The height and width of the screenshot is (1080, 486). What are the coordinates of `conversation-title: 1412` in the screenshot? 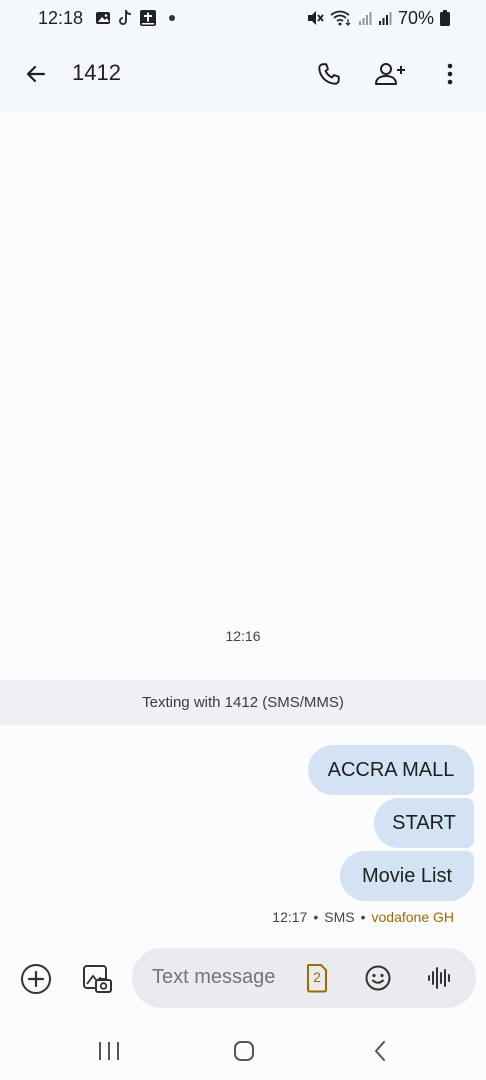 It's located at (96, 72).